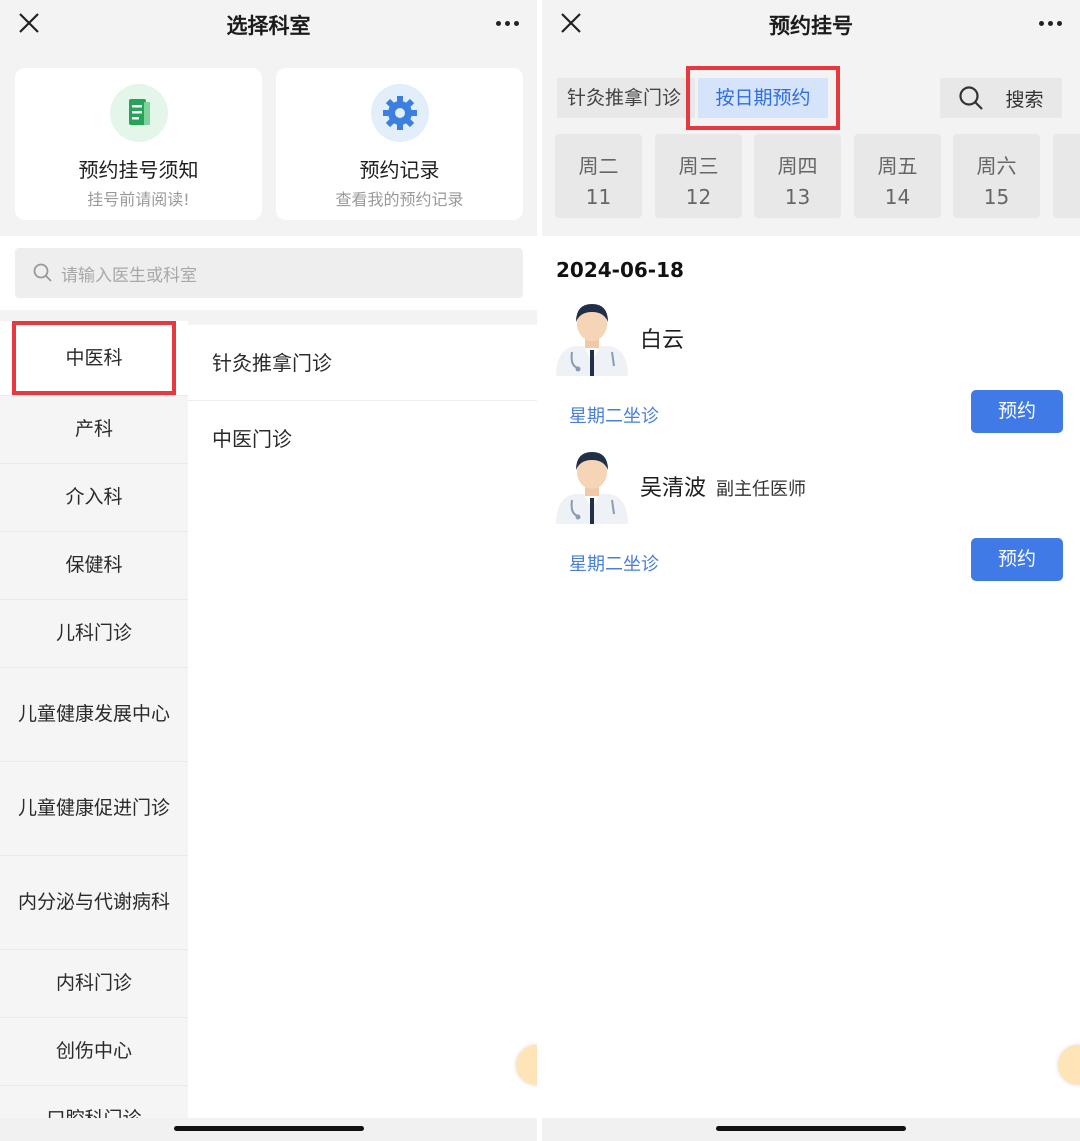 The height and width of the screenshot is (1141, 1080). What do you see at coordinates (138, 144) in the screenshot?
I see `booking-notice-card: 预约挂号须知 挂号前请阅读!` at bounding box center [138, 144].